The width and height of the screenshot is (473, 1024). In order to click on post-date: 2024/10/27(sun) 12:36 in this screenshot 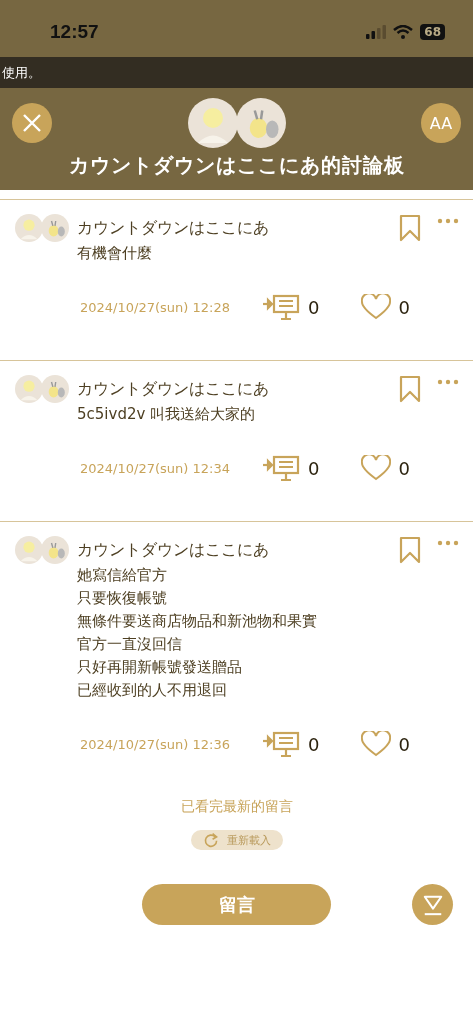, I will do `click(155, 744)`.